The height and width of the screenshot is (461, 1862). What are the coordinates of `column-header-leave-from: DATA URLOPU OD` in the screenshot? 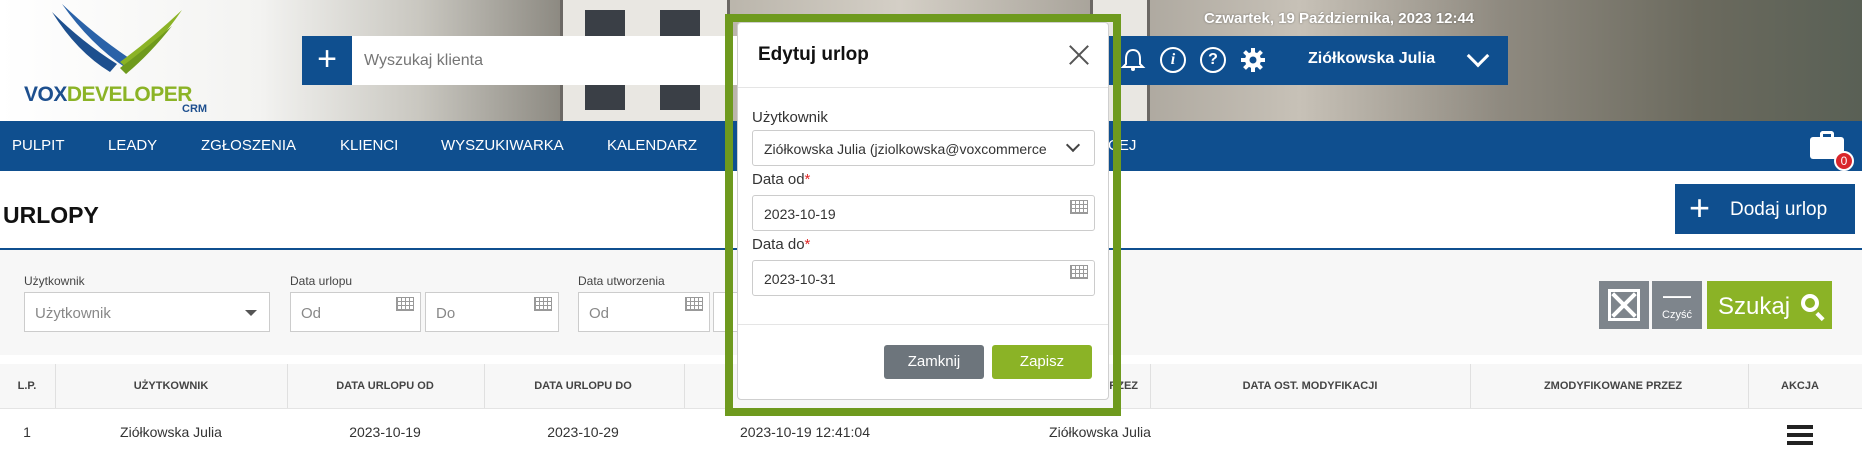 It's located at (385, 386).